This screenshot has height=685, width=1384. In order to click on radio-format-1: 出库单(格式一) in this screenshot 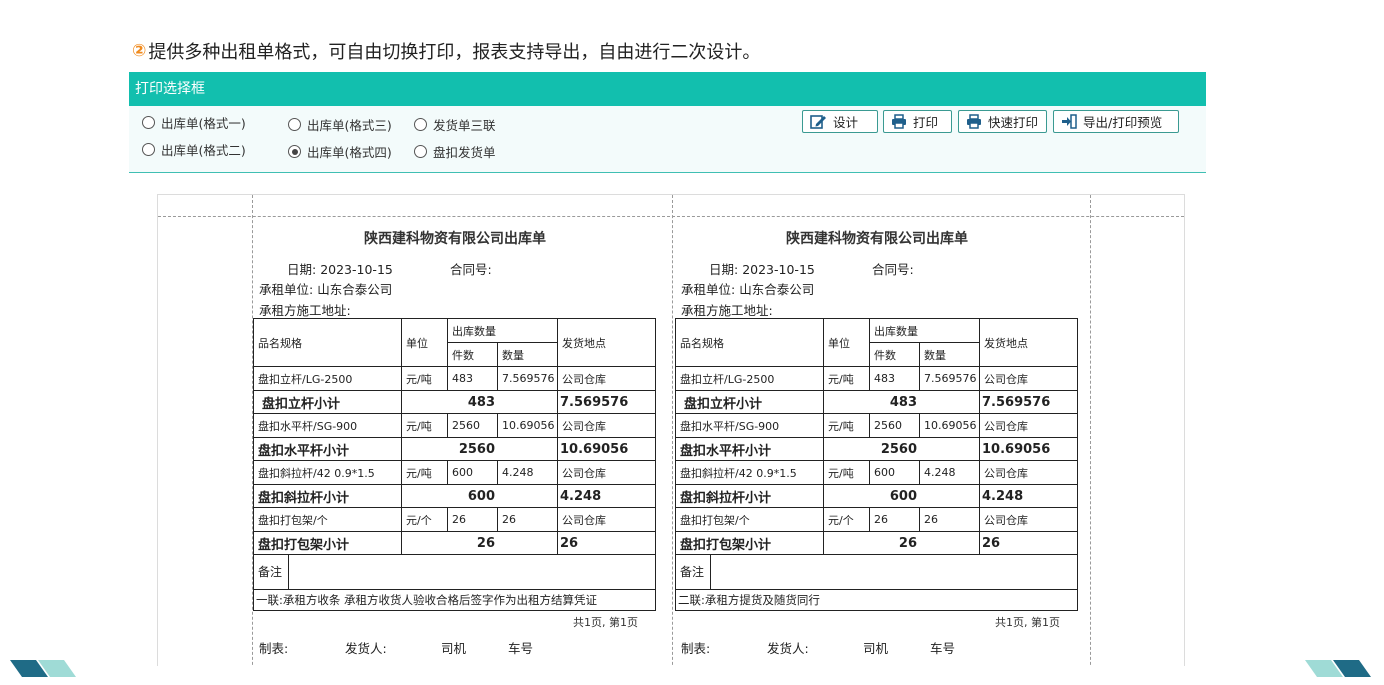, I will do `click(194, 122)`.